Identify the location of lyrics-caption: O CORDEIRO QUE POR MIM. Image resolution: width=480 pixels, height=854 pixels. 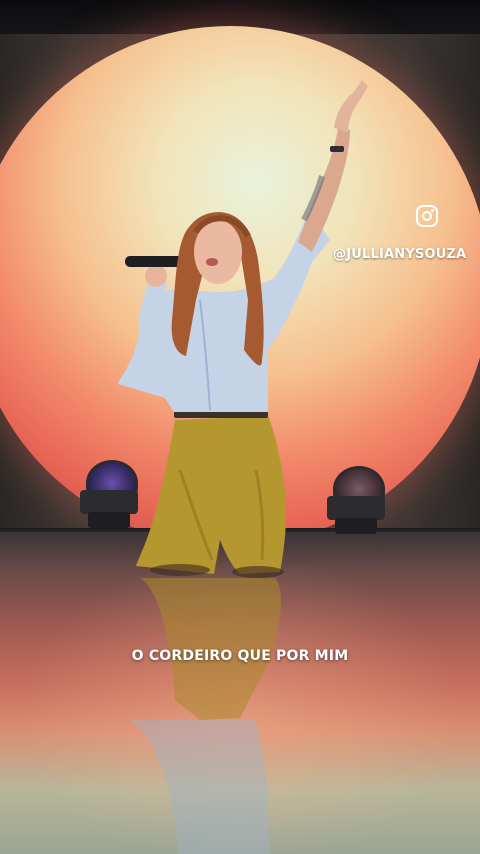
(240, 656).